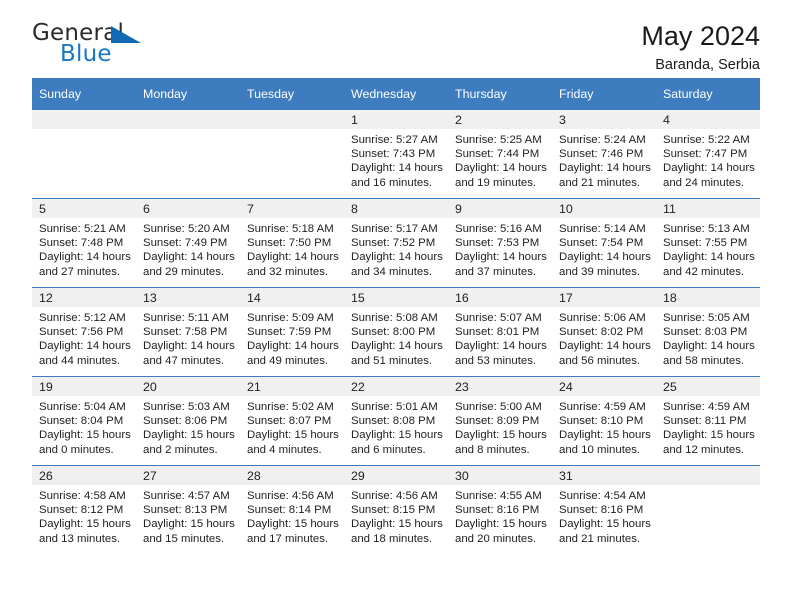 The image size is (792, 612). I want to click on day-number: 19, so click(84, 386).